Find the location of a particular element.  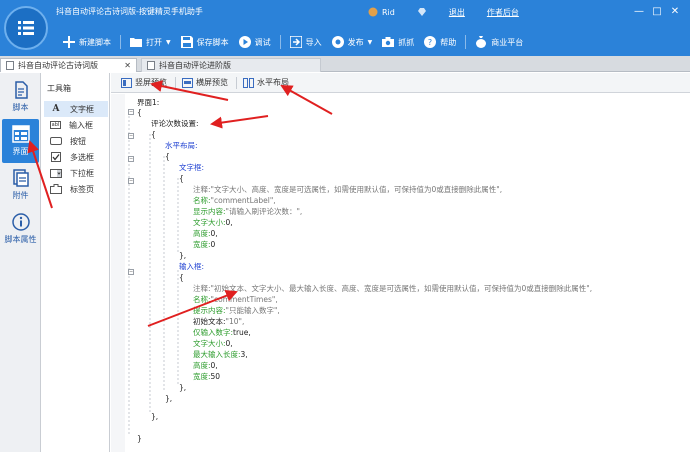

code-line-digits-only: 仅输入数字:true, is located at coordinates (222, 332).